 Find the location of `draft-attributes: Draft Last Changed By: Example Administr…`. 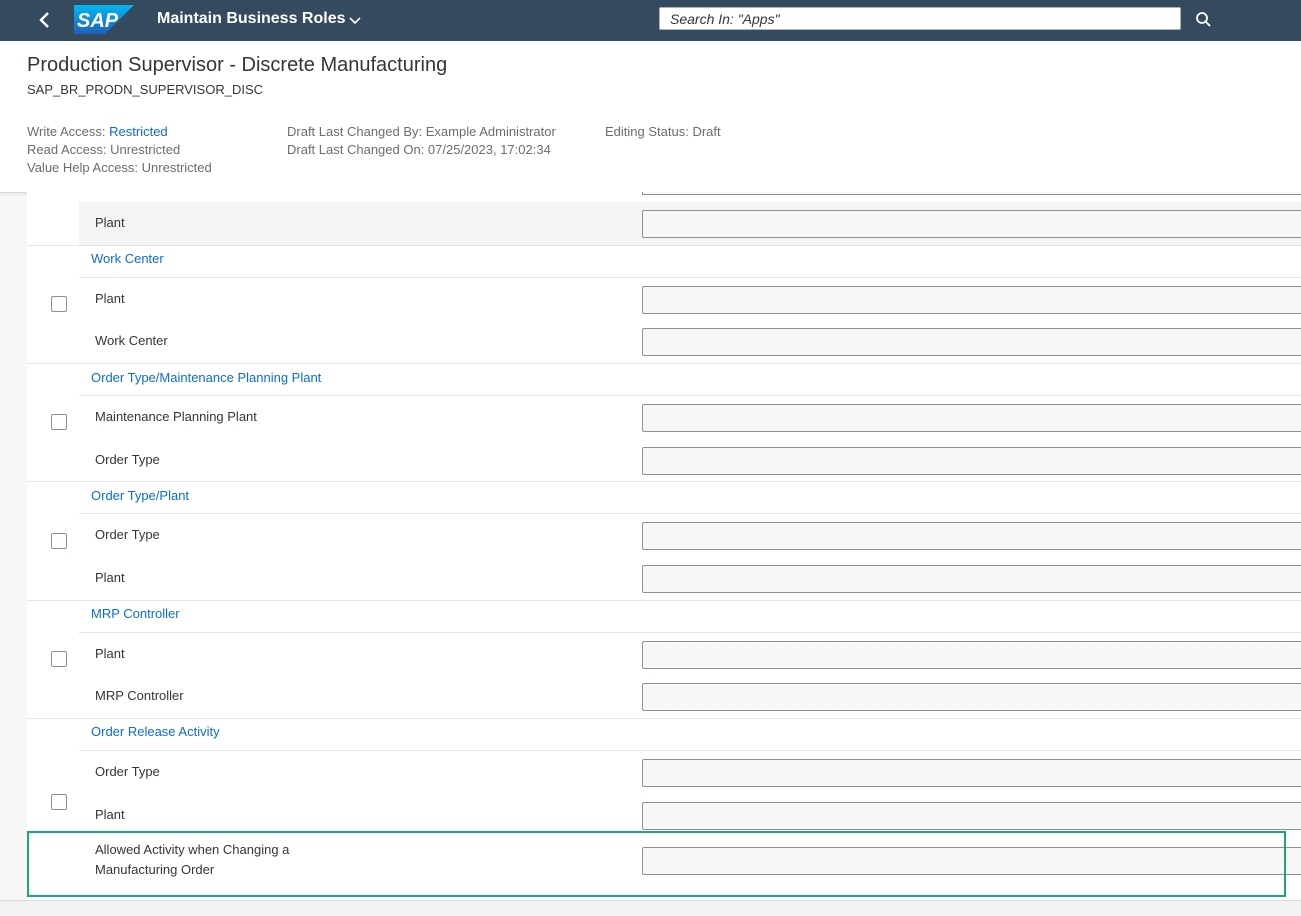

draft-attributes: Draft Last Changed By: Example Administr… is located at coordinates (421, 141).